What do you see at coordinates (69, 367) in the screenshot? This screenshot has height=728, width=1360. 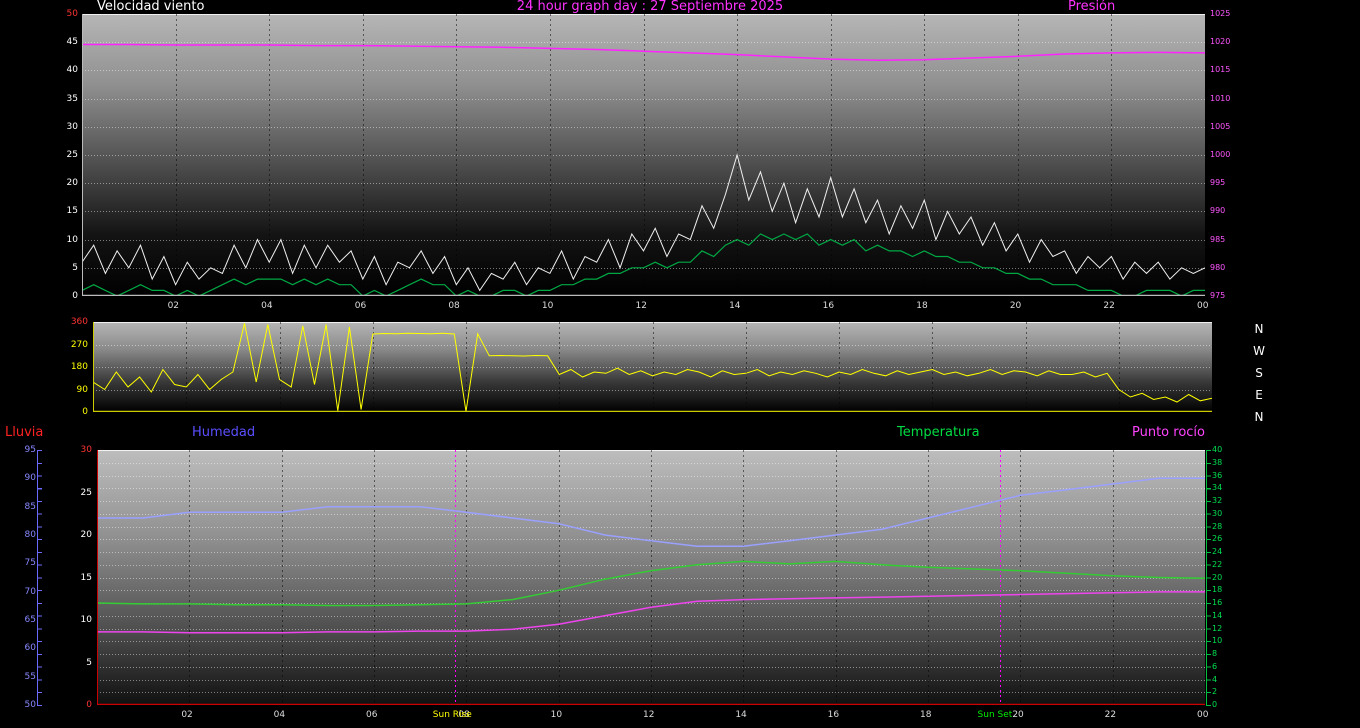 I see `wind-direction-axis-labels: 360 270 180 90 0` at bounding box center [69, 367].